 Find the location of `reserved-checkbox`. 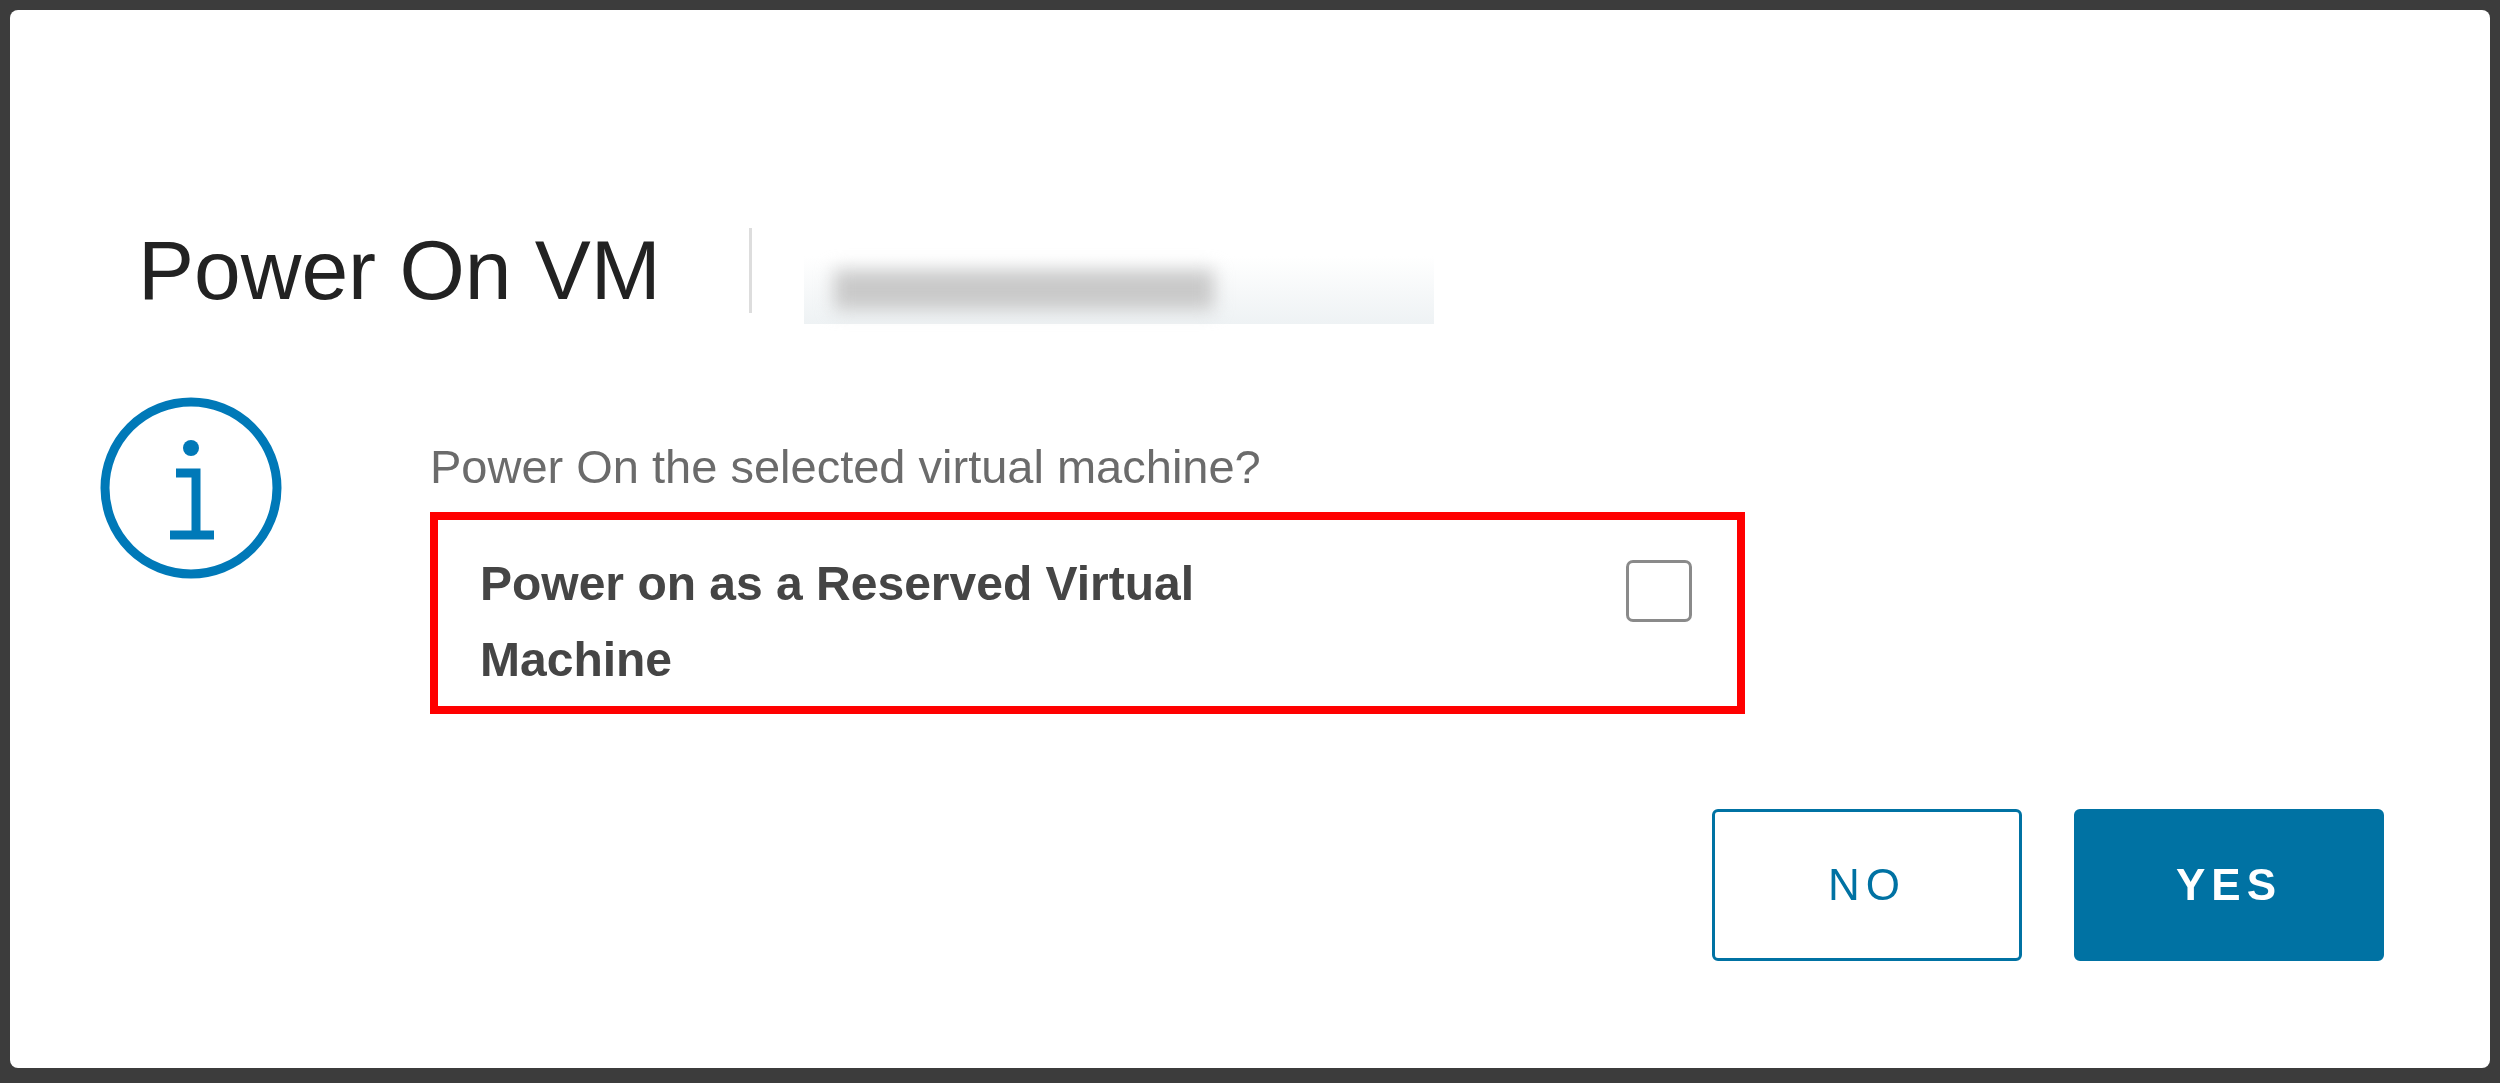

reserved-checkbox is located at coordinates (1659, 591).